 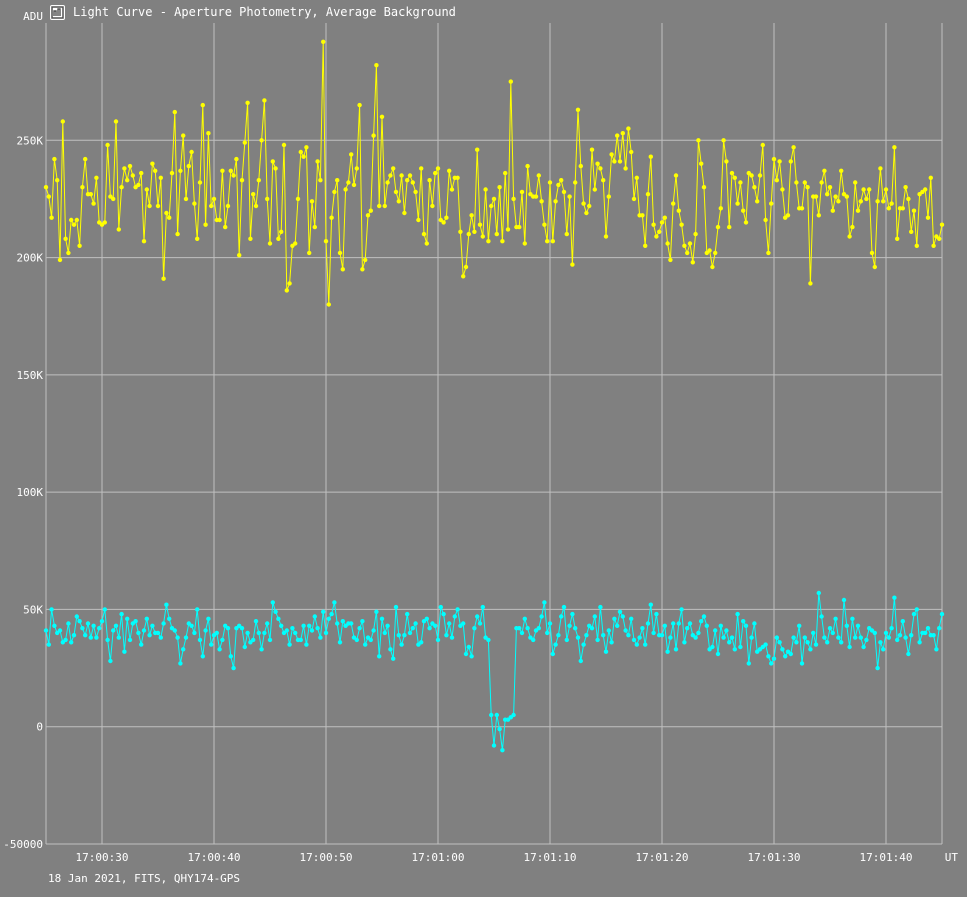 I want to click on y-tick-label: 0, so click(x=39, y=727).